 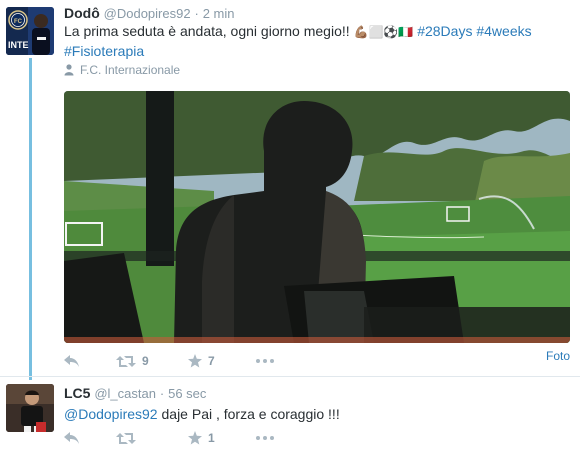 What do you see at coordinates (152, 438) in the screenshot?
I see `retweet-button` at bounding box center [152, 438].